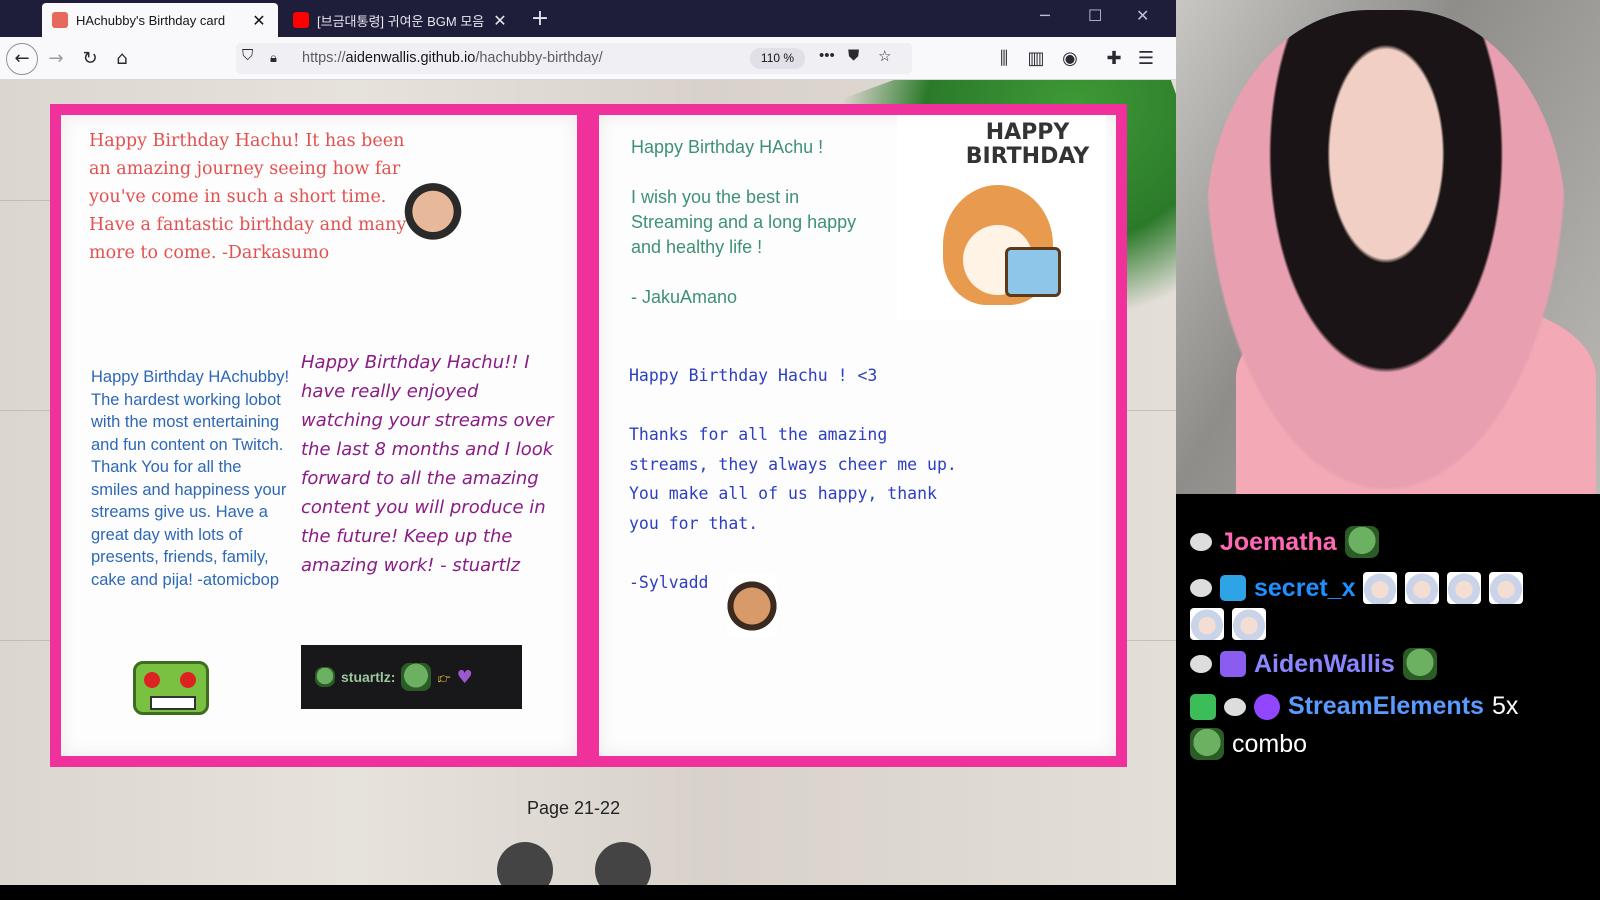 This screenshot has width=1600, height=900. I want to click on lock-icon: 🔒︎, so click(273, 58).